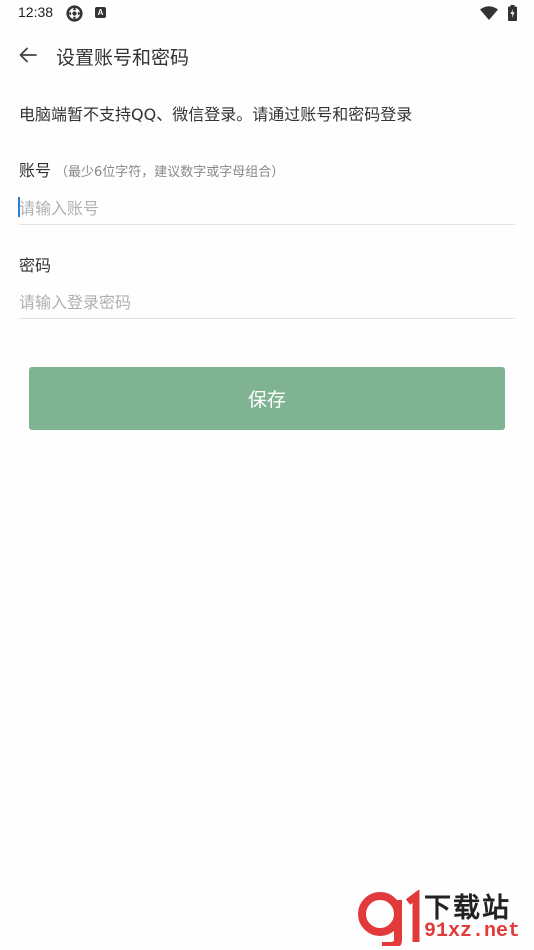 The image size is (534, 950). I want to click on watermark-site: 91xz.net, so click(472, 931).